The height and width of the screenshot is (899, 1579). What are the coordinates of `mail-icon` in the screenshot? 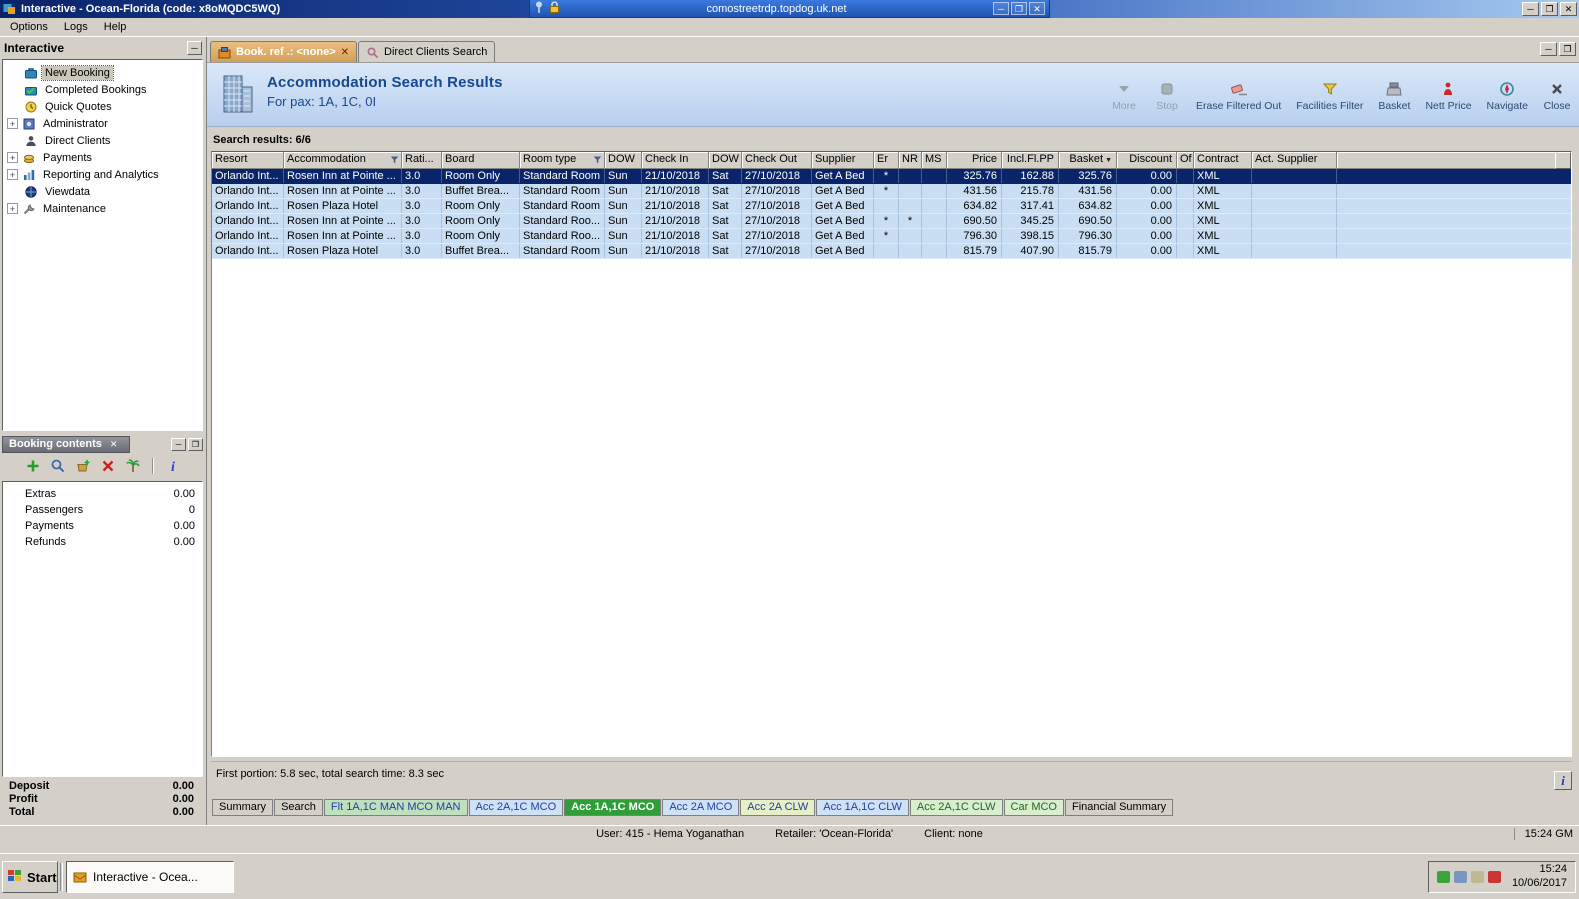 It's located at (1477, 877).